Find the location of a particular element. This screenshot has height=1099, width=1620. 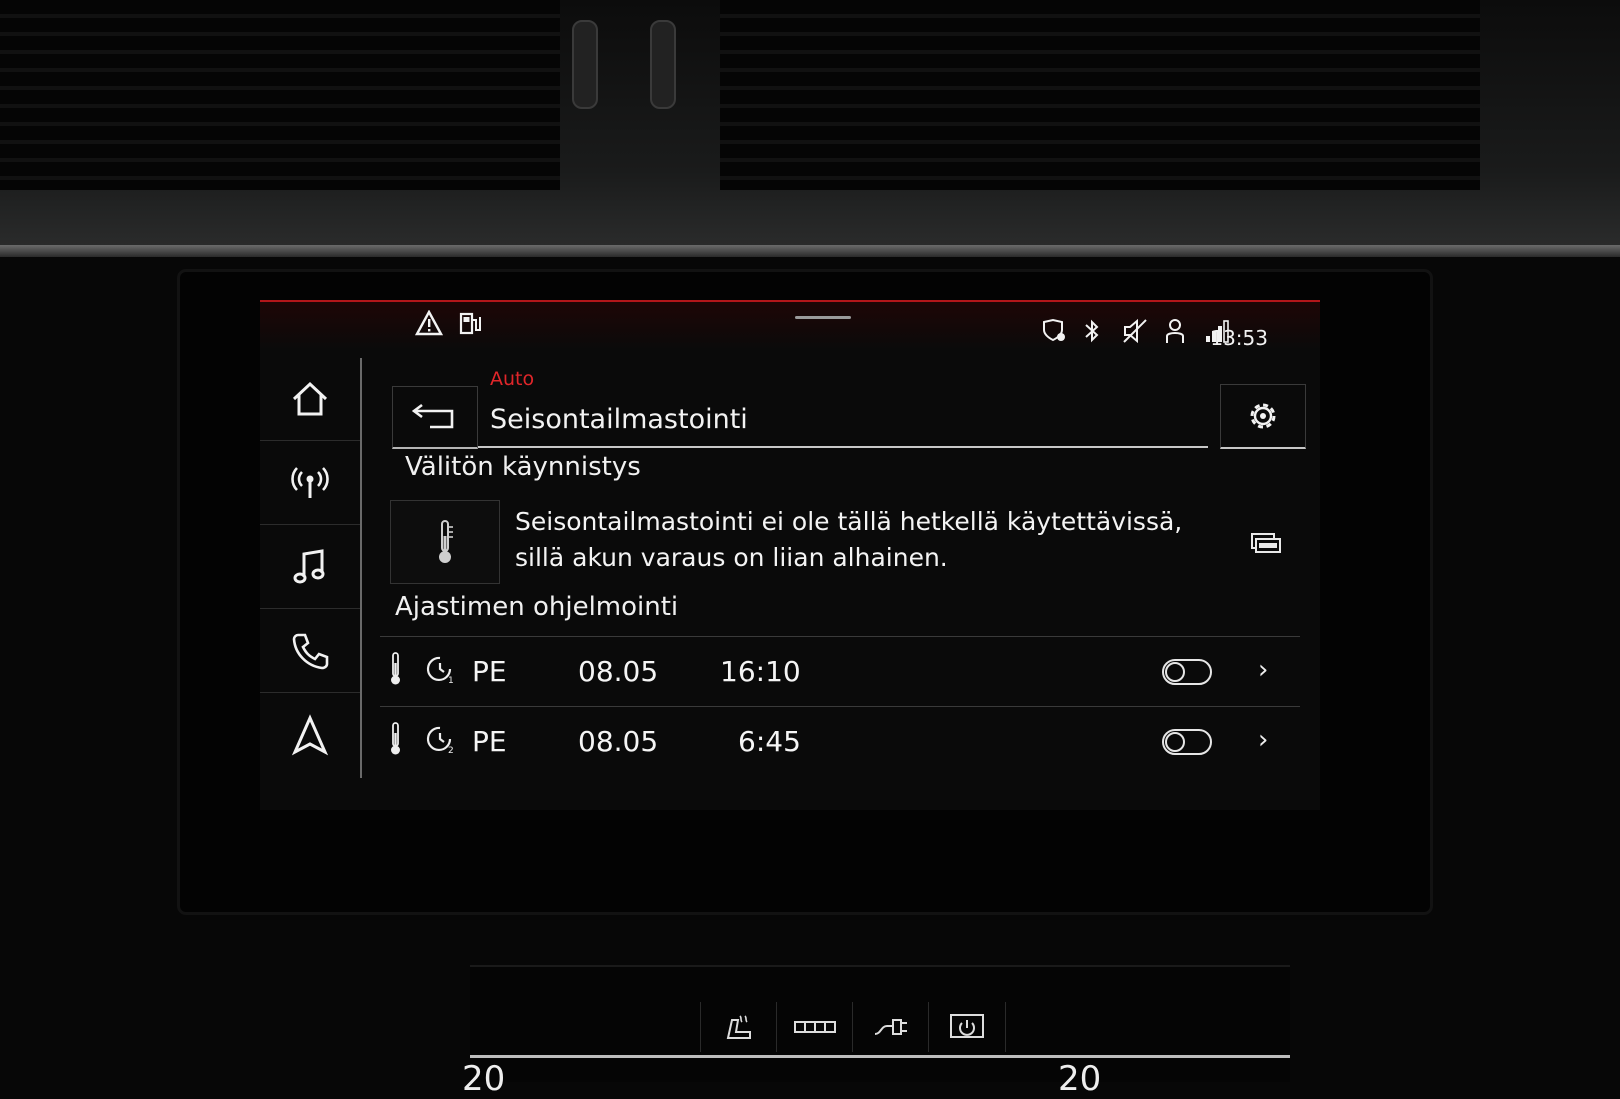

timer-time: 16:10 is located at coordinates (760, 671).